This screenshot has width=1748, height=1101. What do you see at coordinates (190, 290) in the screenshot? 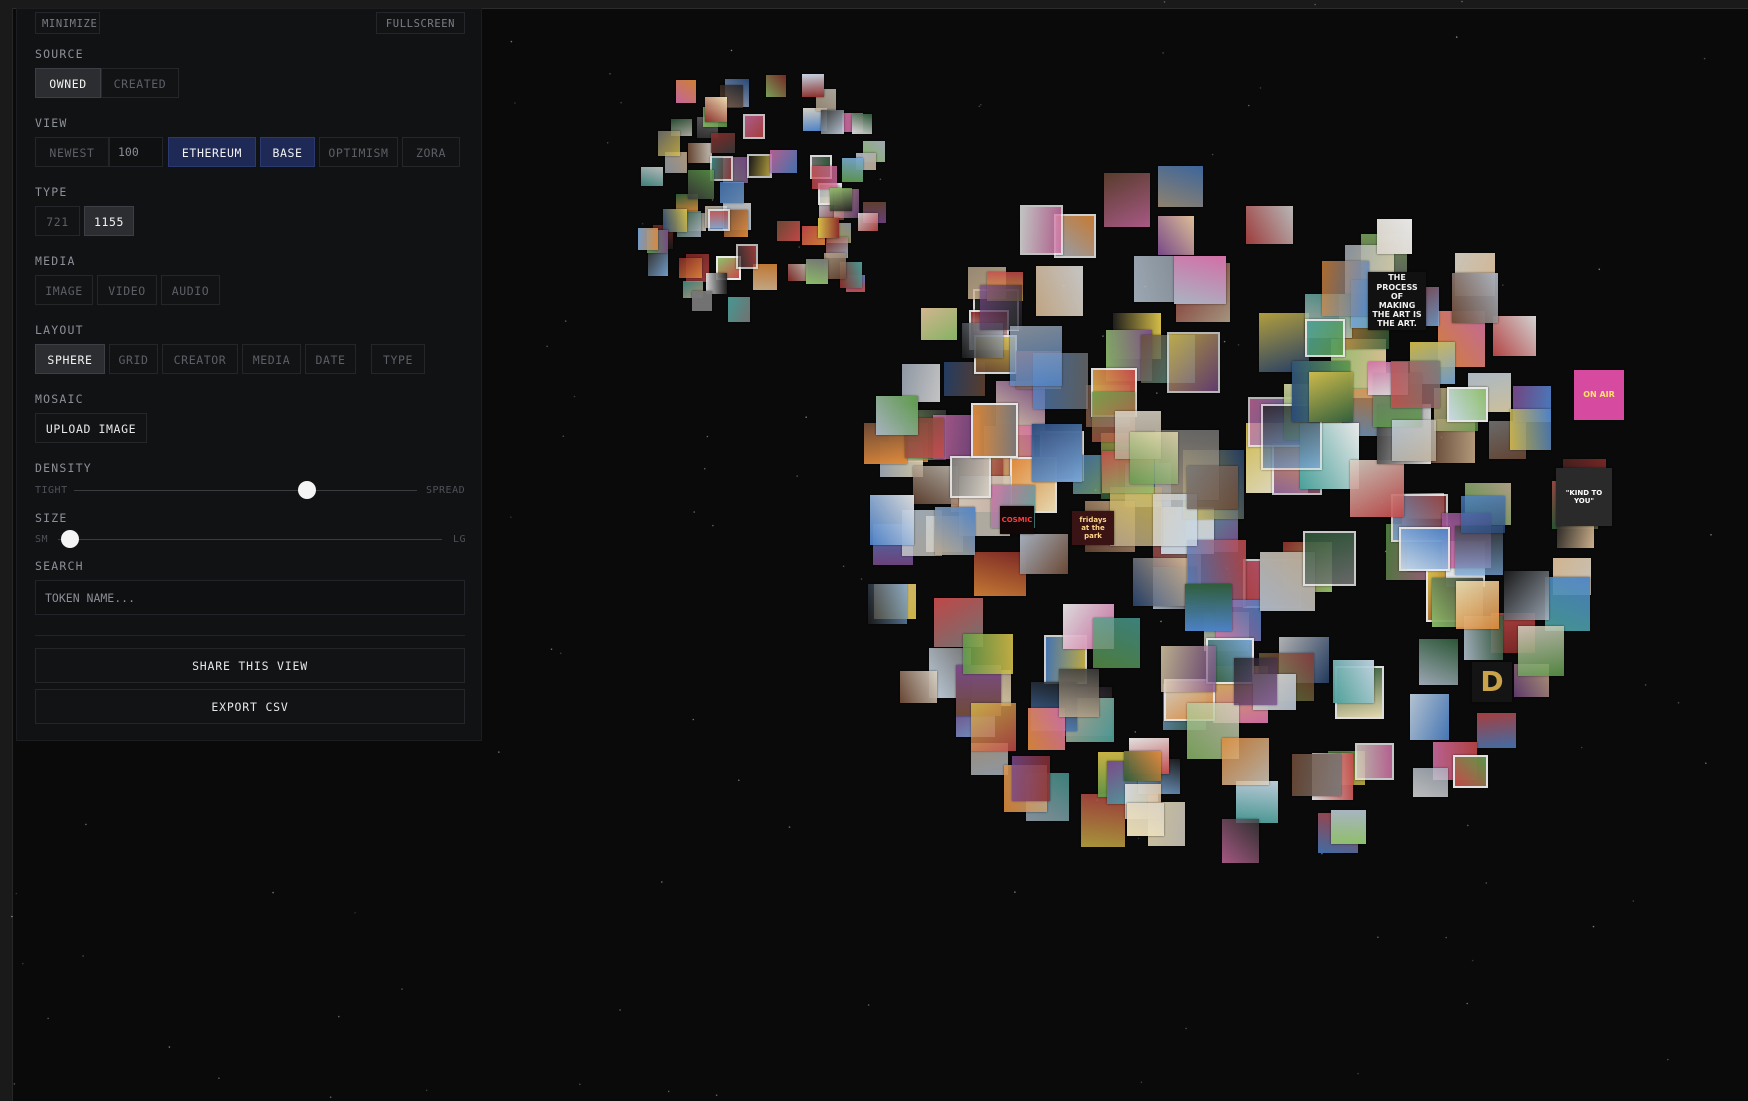
I see `media-audio-button: AUDIO` at bounding box center [190, 290].